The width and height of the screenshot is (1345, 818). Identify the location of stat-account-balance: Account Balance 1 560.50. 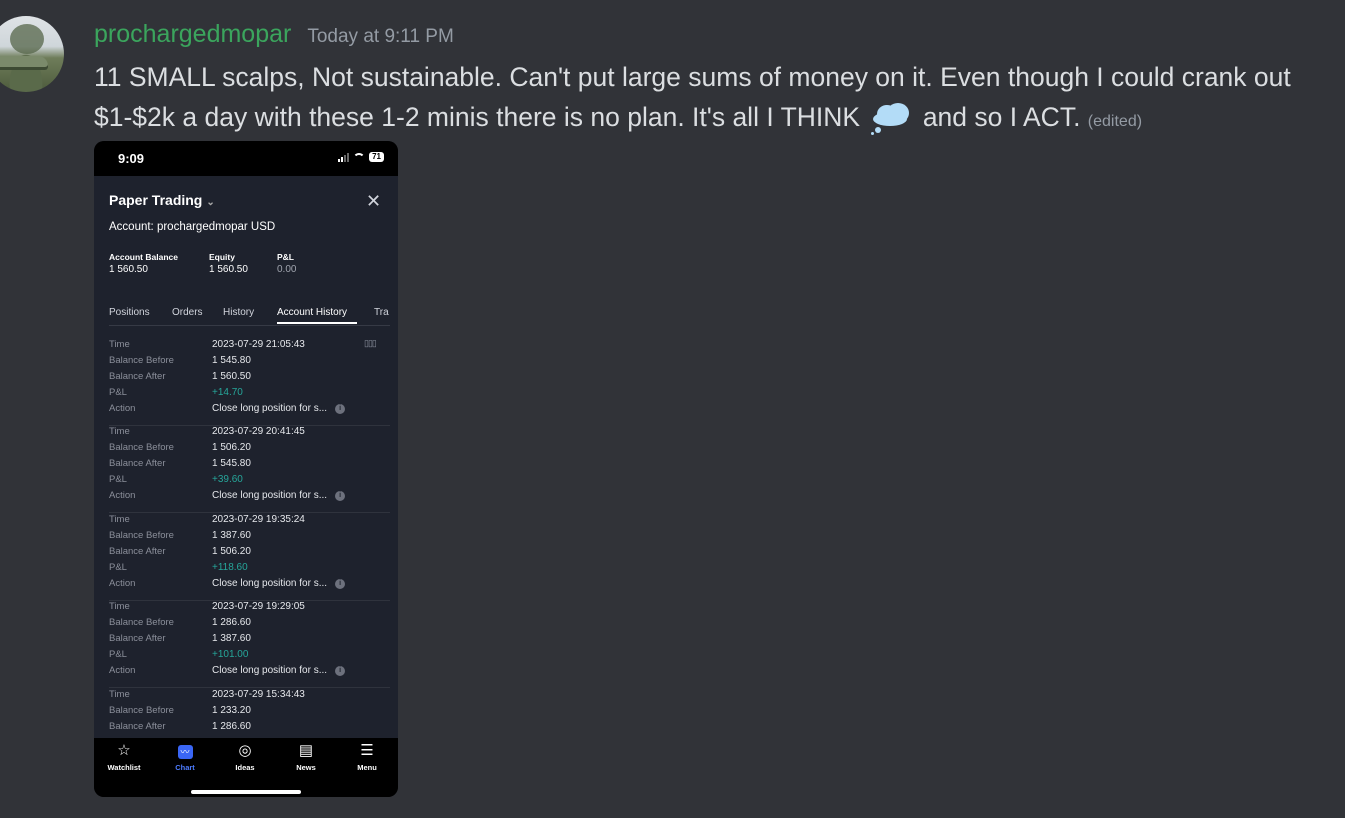
(143, 263).